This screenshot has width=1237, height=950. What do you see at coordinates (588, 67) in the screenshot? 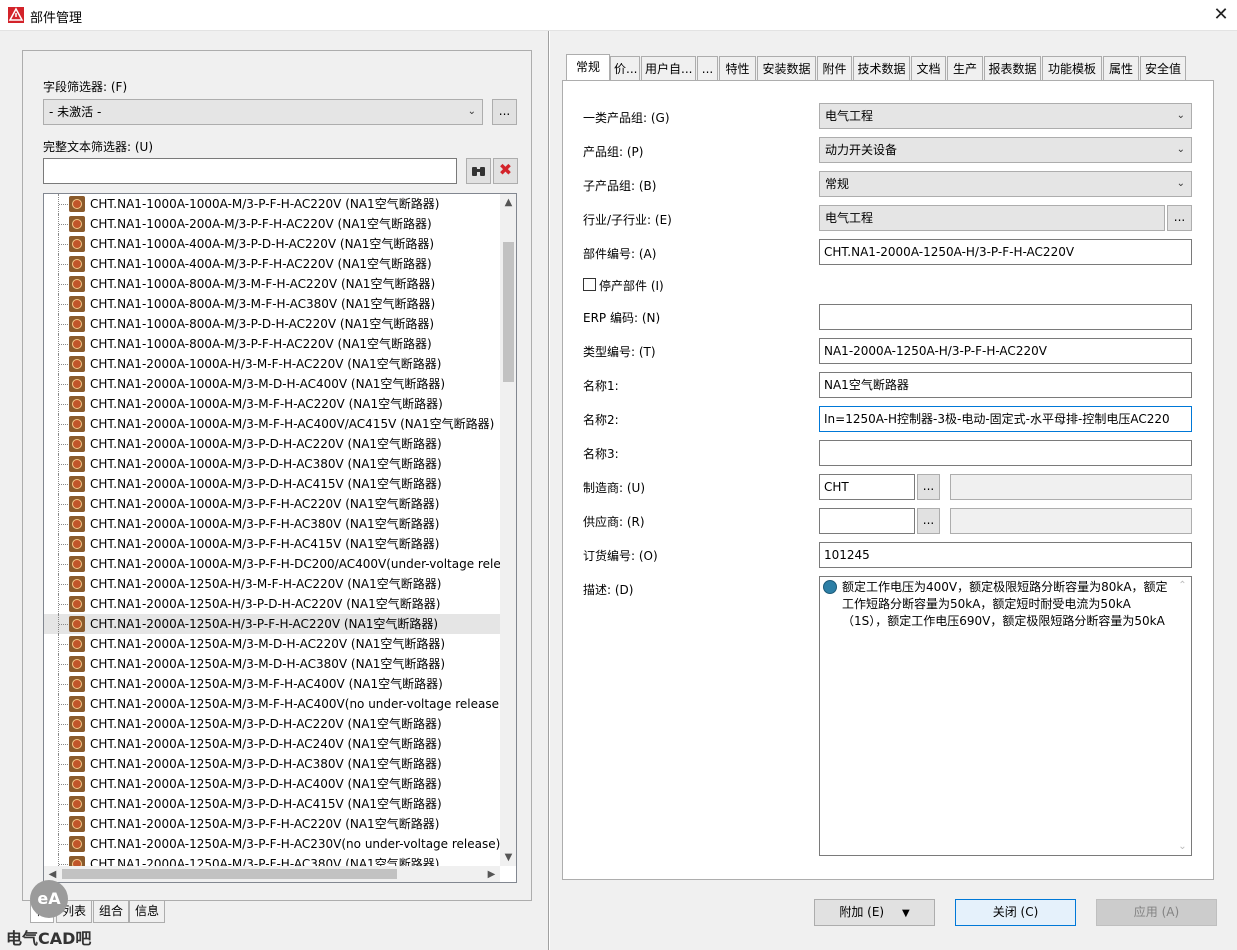
I see `tab-general: 常规` at bounding box center [588, 67].